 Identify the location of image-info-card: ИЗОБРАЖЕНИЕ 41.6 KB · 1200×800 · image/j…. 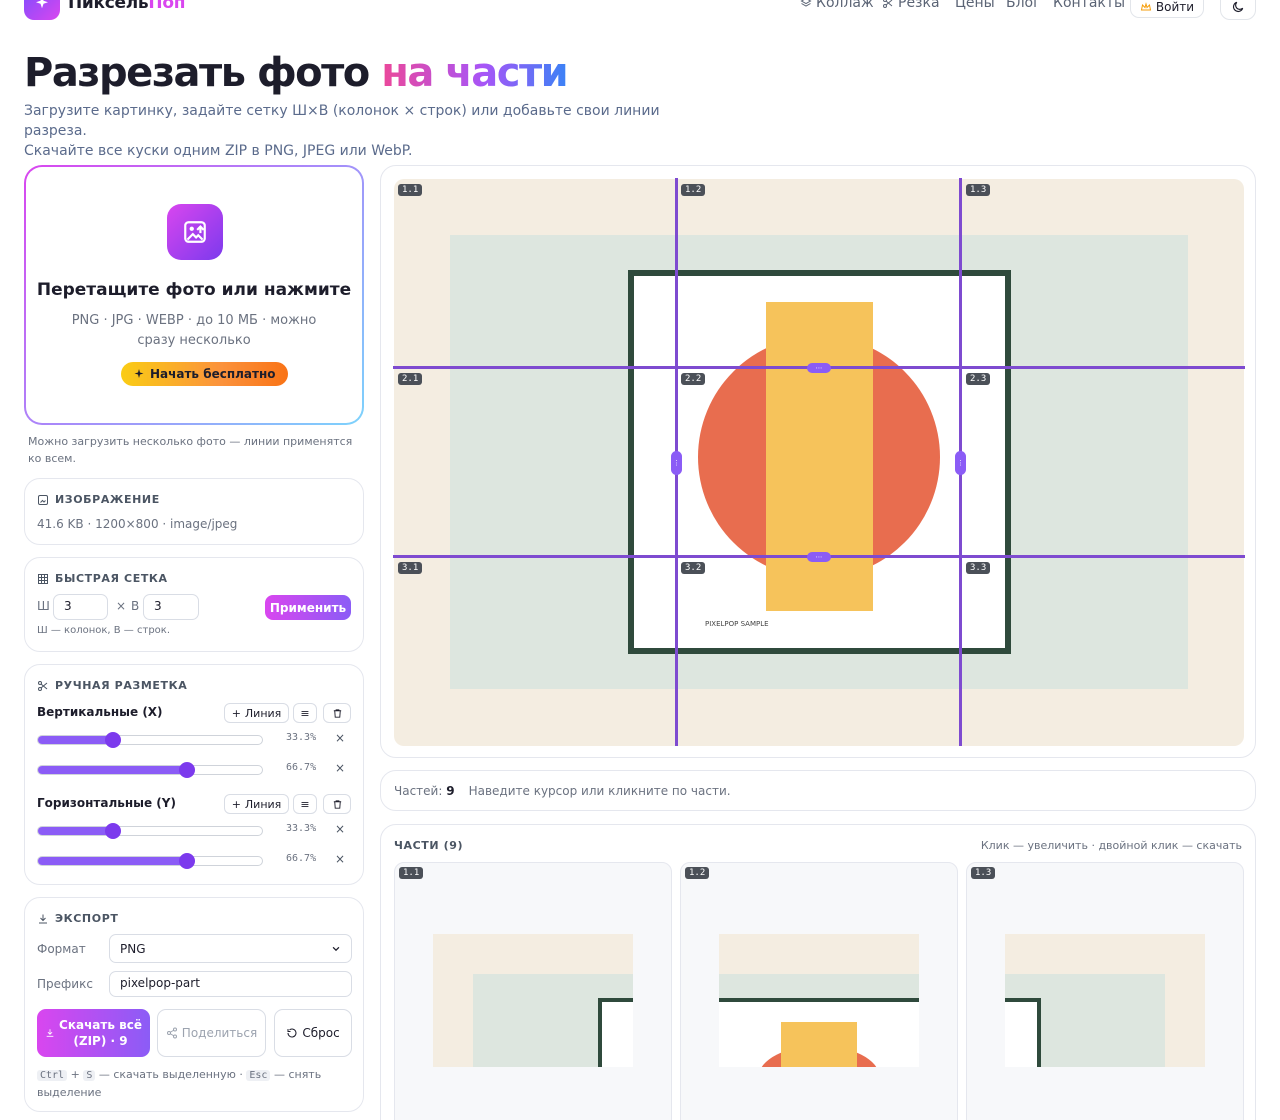
(194, 511).